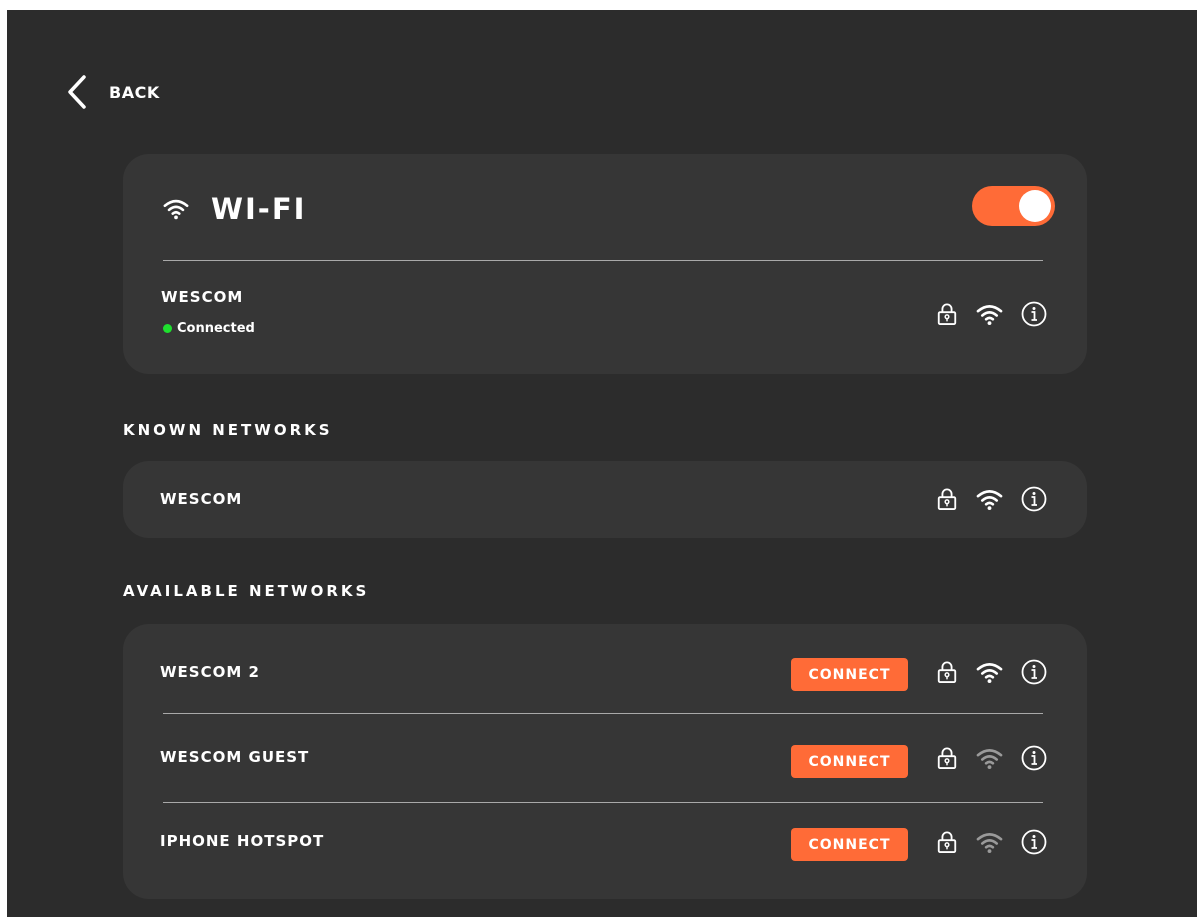 The image size is (1197, 917). What do you see at coordinates (605, 499) in the screenshot?
I see `known-networks-card: WESCOM` at bounding box center [605, 499].